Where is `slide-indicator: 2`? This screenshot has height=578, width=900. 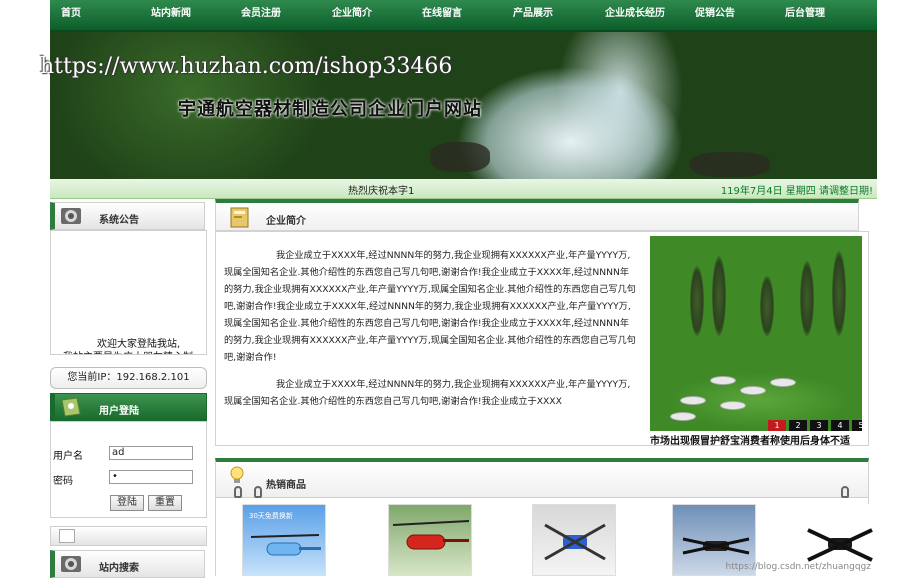 slide-indicator: 2 is located at coordinates (798, 425).